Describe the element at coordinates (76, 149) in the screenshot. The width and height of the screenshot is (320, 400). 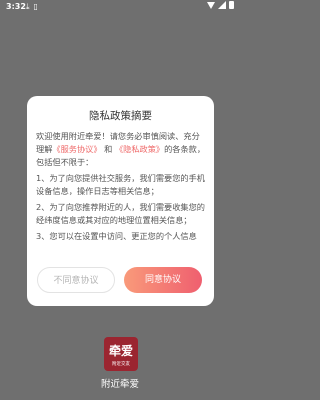
I see `service-agreement-link: 《服务协议》` at that location.